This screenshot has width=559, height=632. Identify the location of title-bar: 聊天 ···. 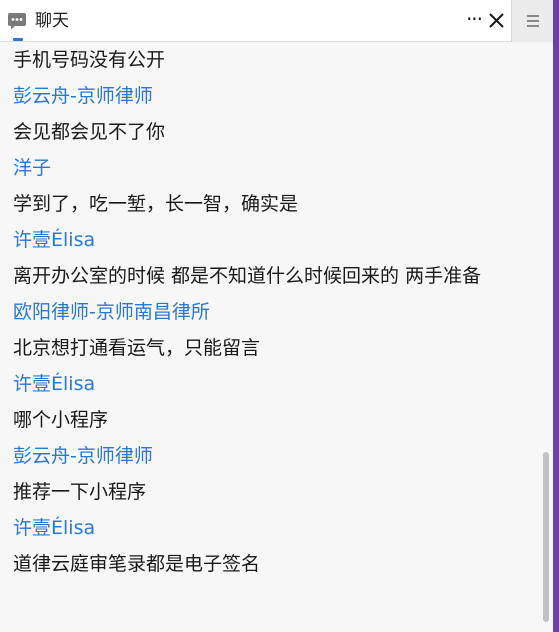
(276, 21).